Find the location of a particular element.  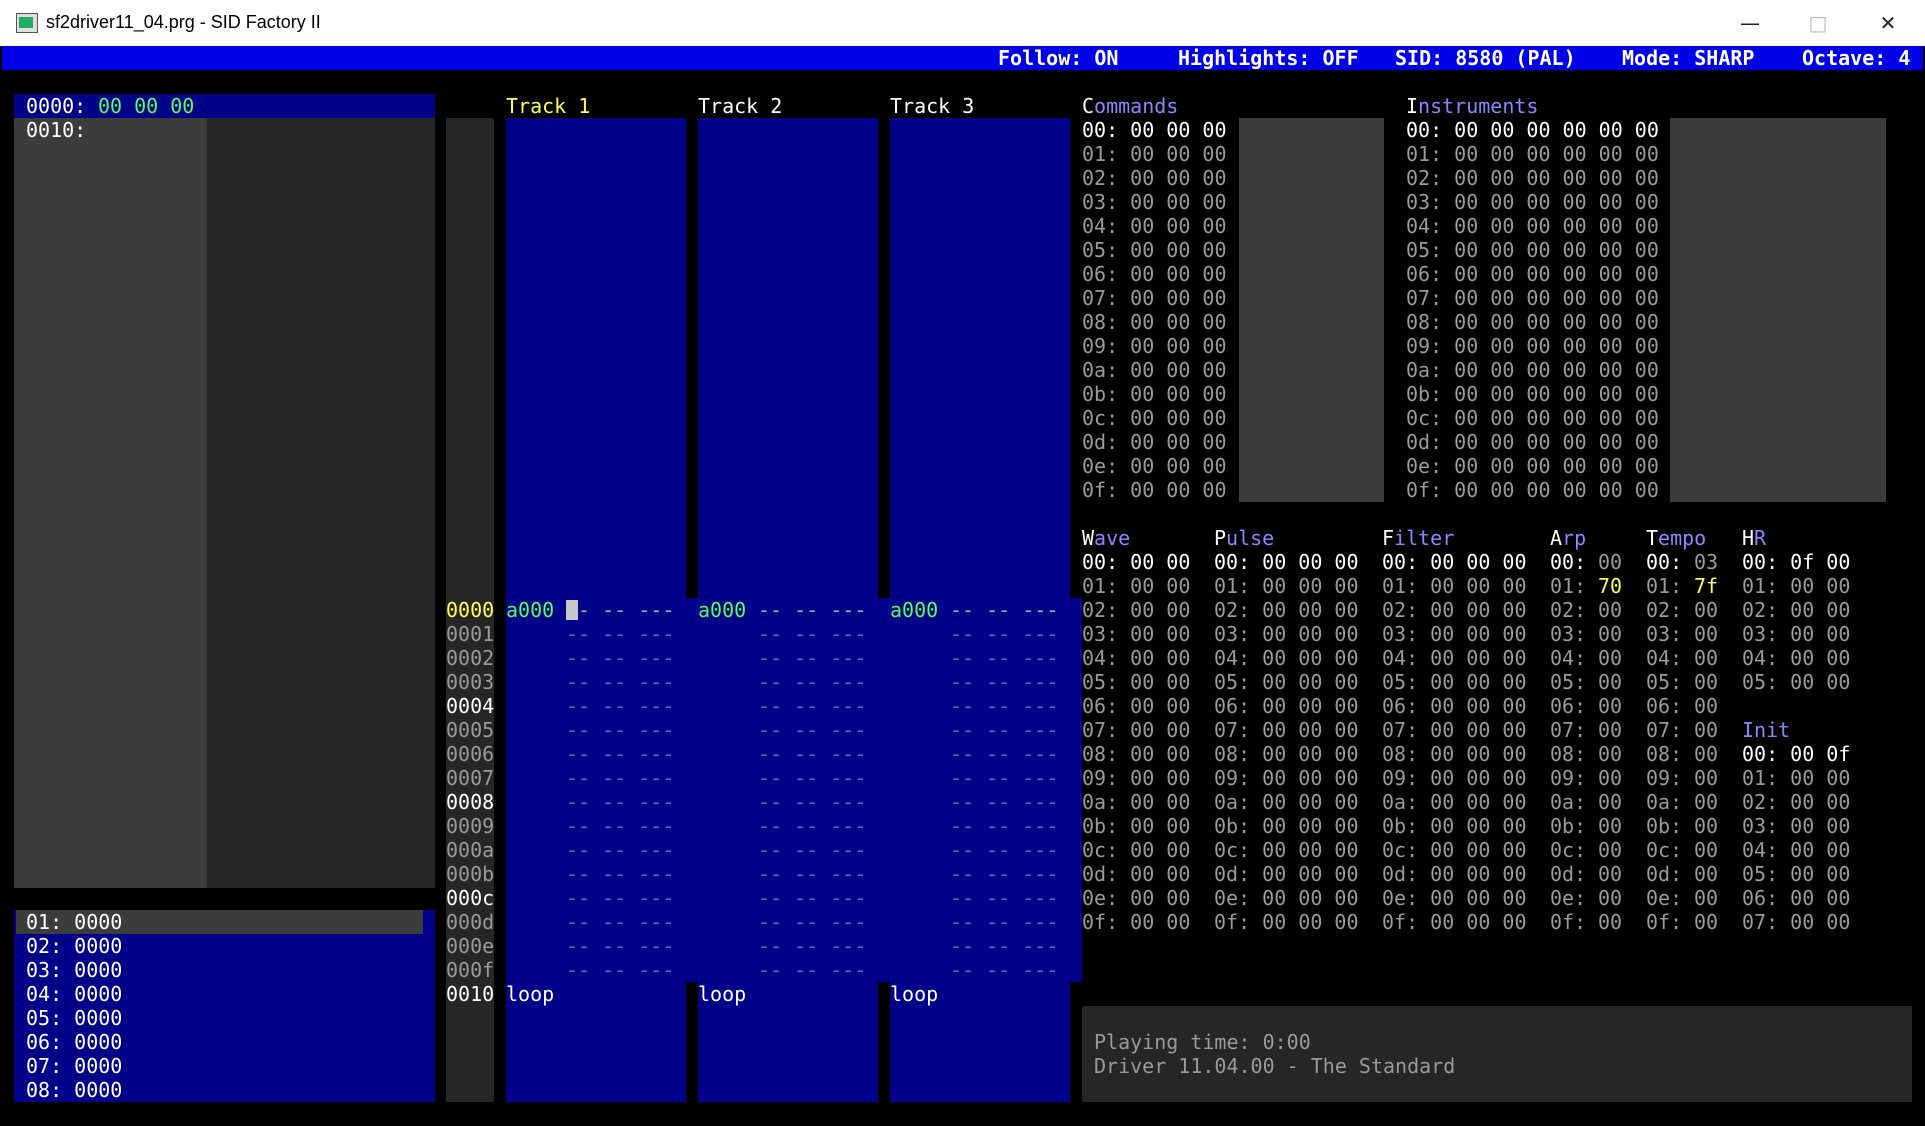

pulse-row: 02: 00 00 00 is located at coordinates (1286, 610).